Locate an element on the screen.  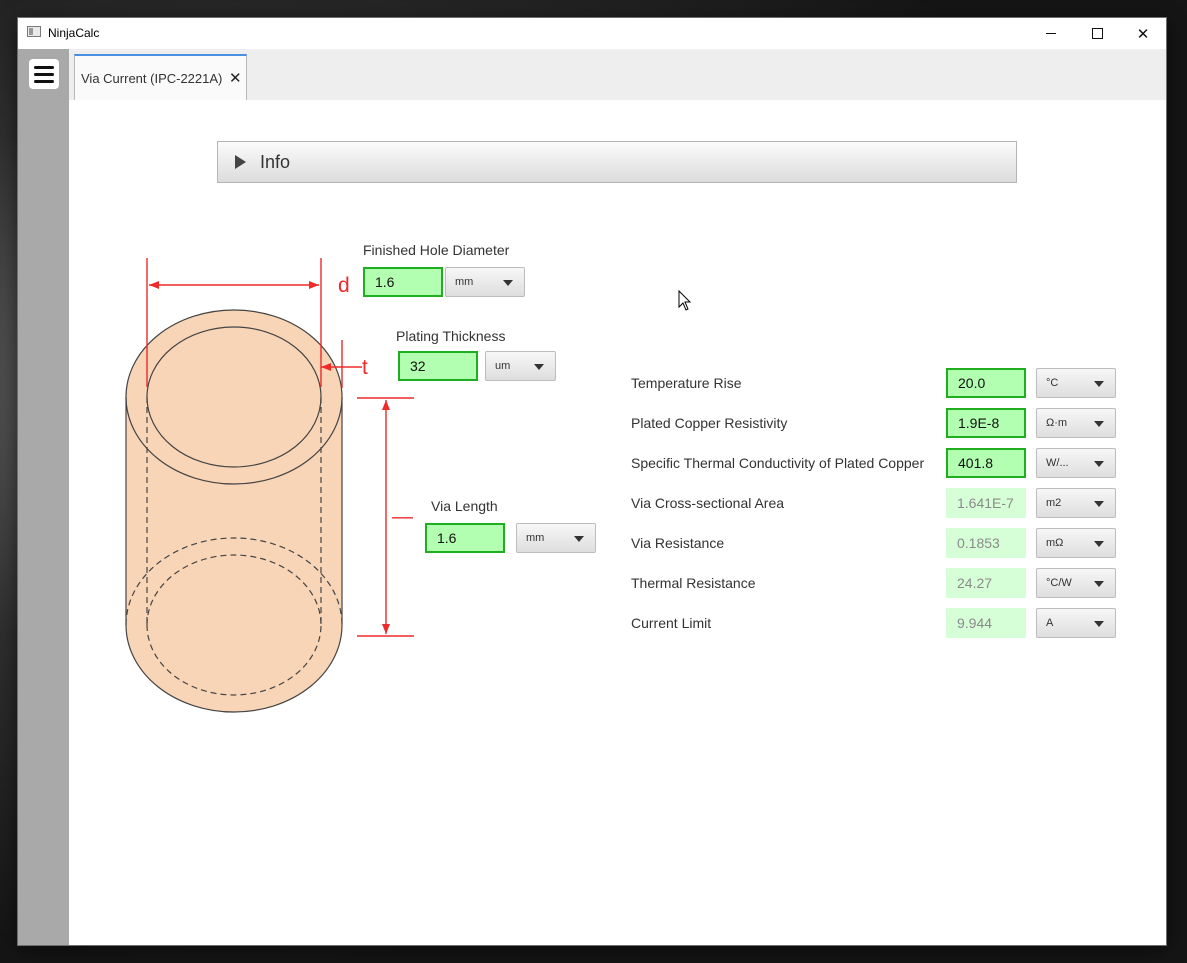
copper-resistivity-label: Plated Copper Resistivity is located at coordinates (709, 423).